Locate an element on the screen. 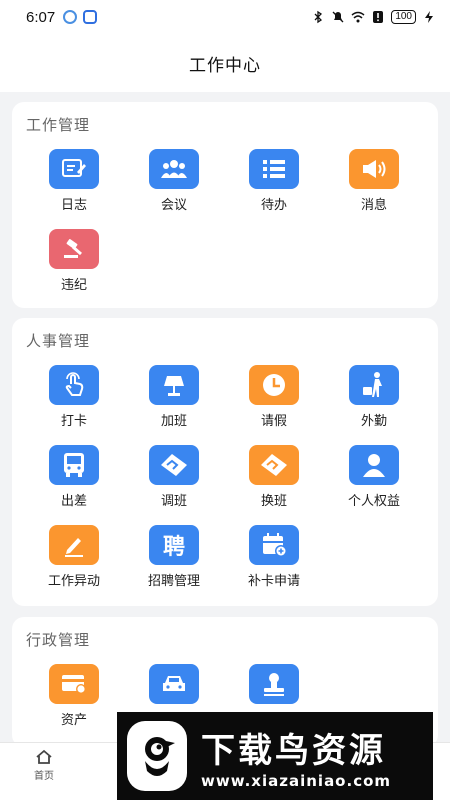 The height and width of the screenshot is (800, 450). megaphone-icon is located at coordinates (374, 169).